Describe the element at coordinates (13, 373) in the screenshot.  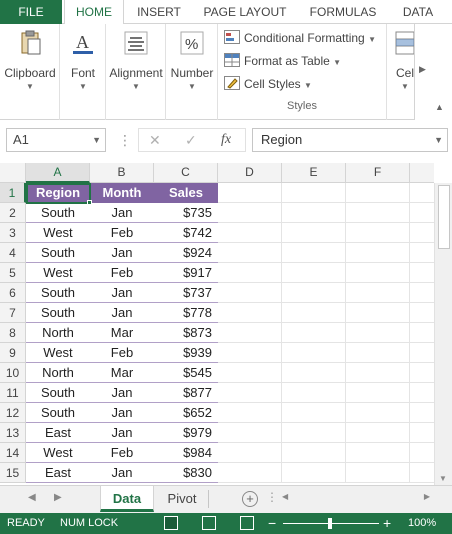
I see `row-header-10: 10` at that location.